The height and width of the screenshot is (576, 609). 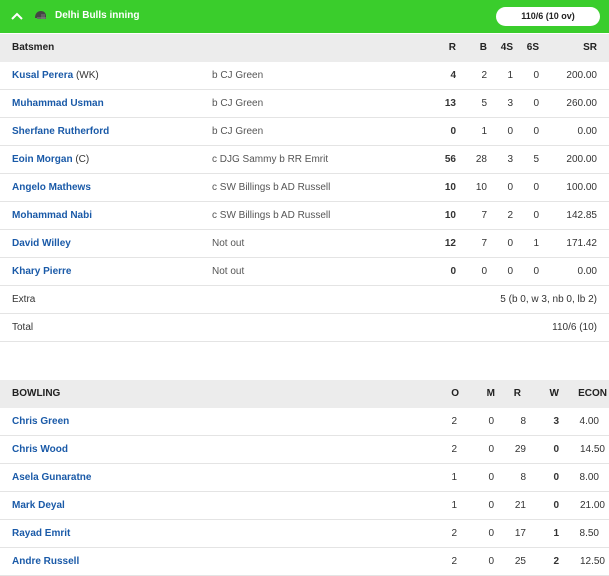 I want to click on batsman-row: David Willey Not out 12 7 0 1 171.42, so click(x=304, y=244).